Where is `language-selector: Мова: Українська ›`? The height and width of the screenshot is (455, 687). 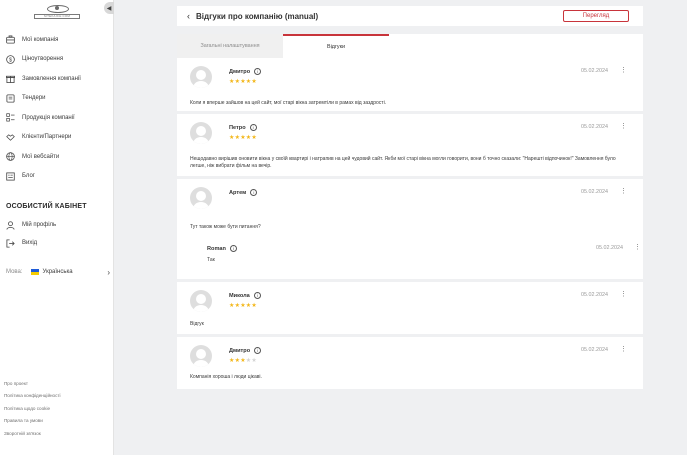
language-selector: Мова: Українська › is located at coordinates (58, 272).